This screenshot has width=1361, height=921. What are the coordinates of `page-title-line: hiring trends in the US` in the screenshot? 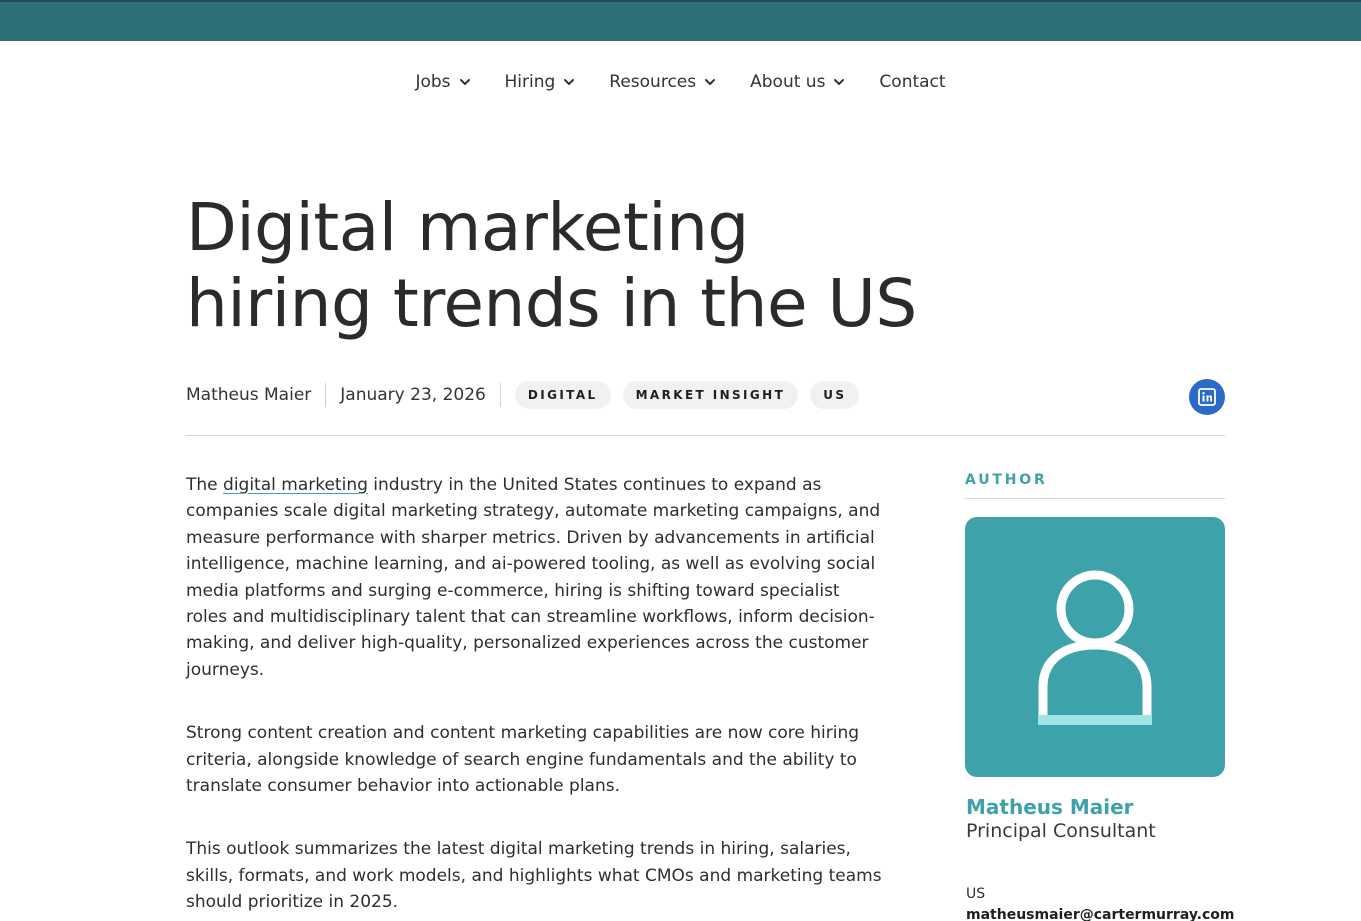 It's located at (551, 303).